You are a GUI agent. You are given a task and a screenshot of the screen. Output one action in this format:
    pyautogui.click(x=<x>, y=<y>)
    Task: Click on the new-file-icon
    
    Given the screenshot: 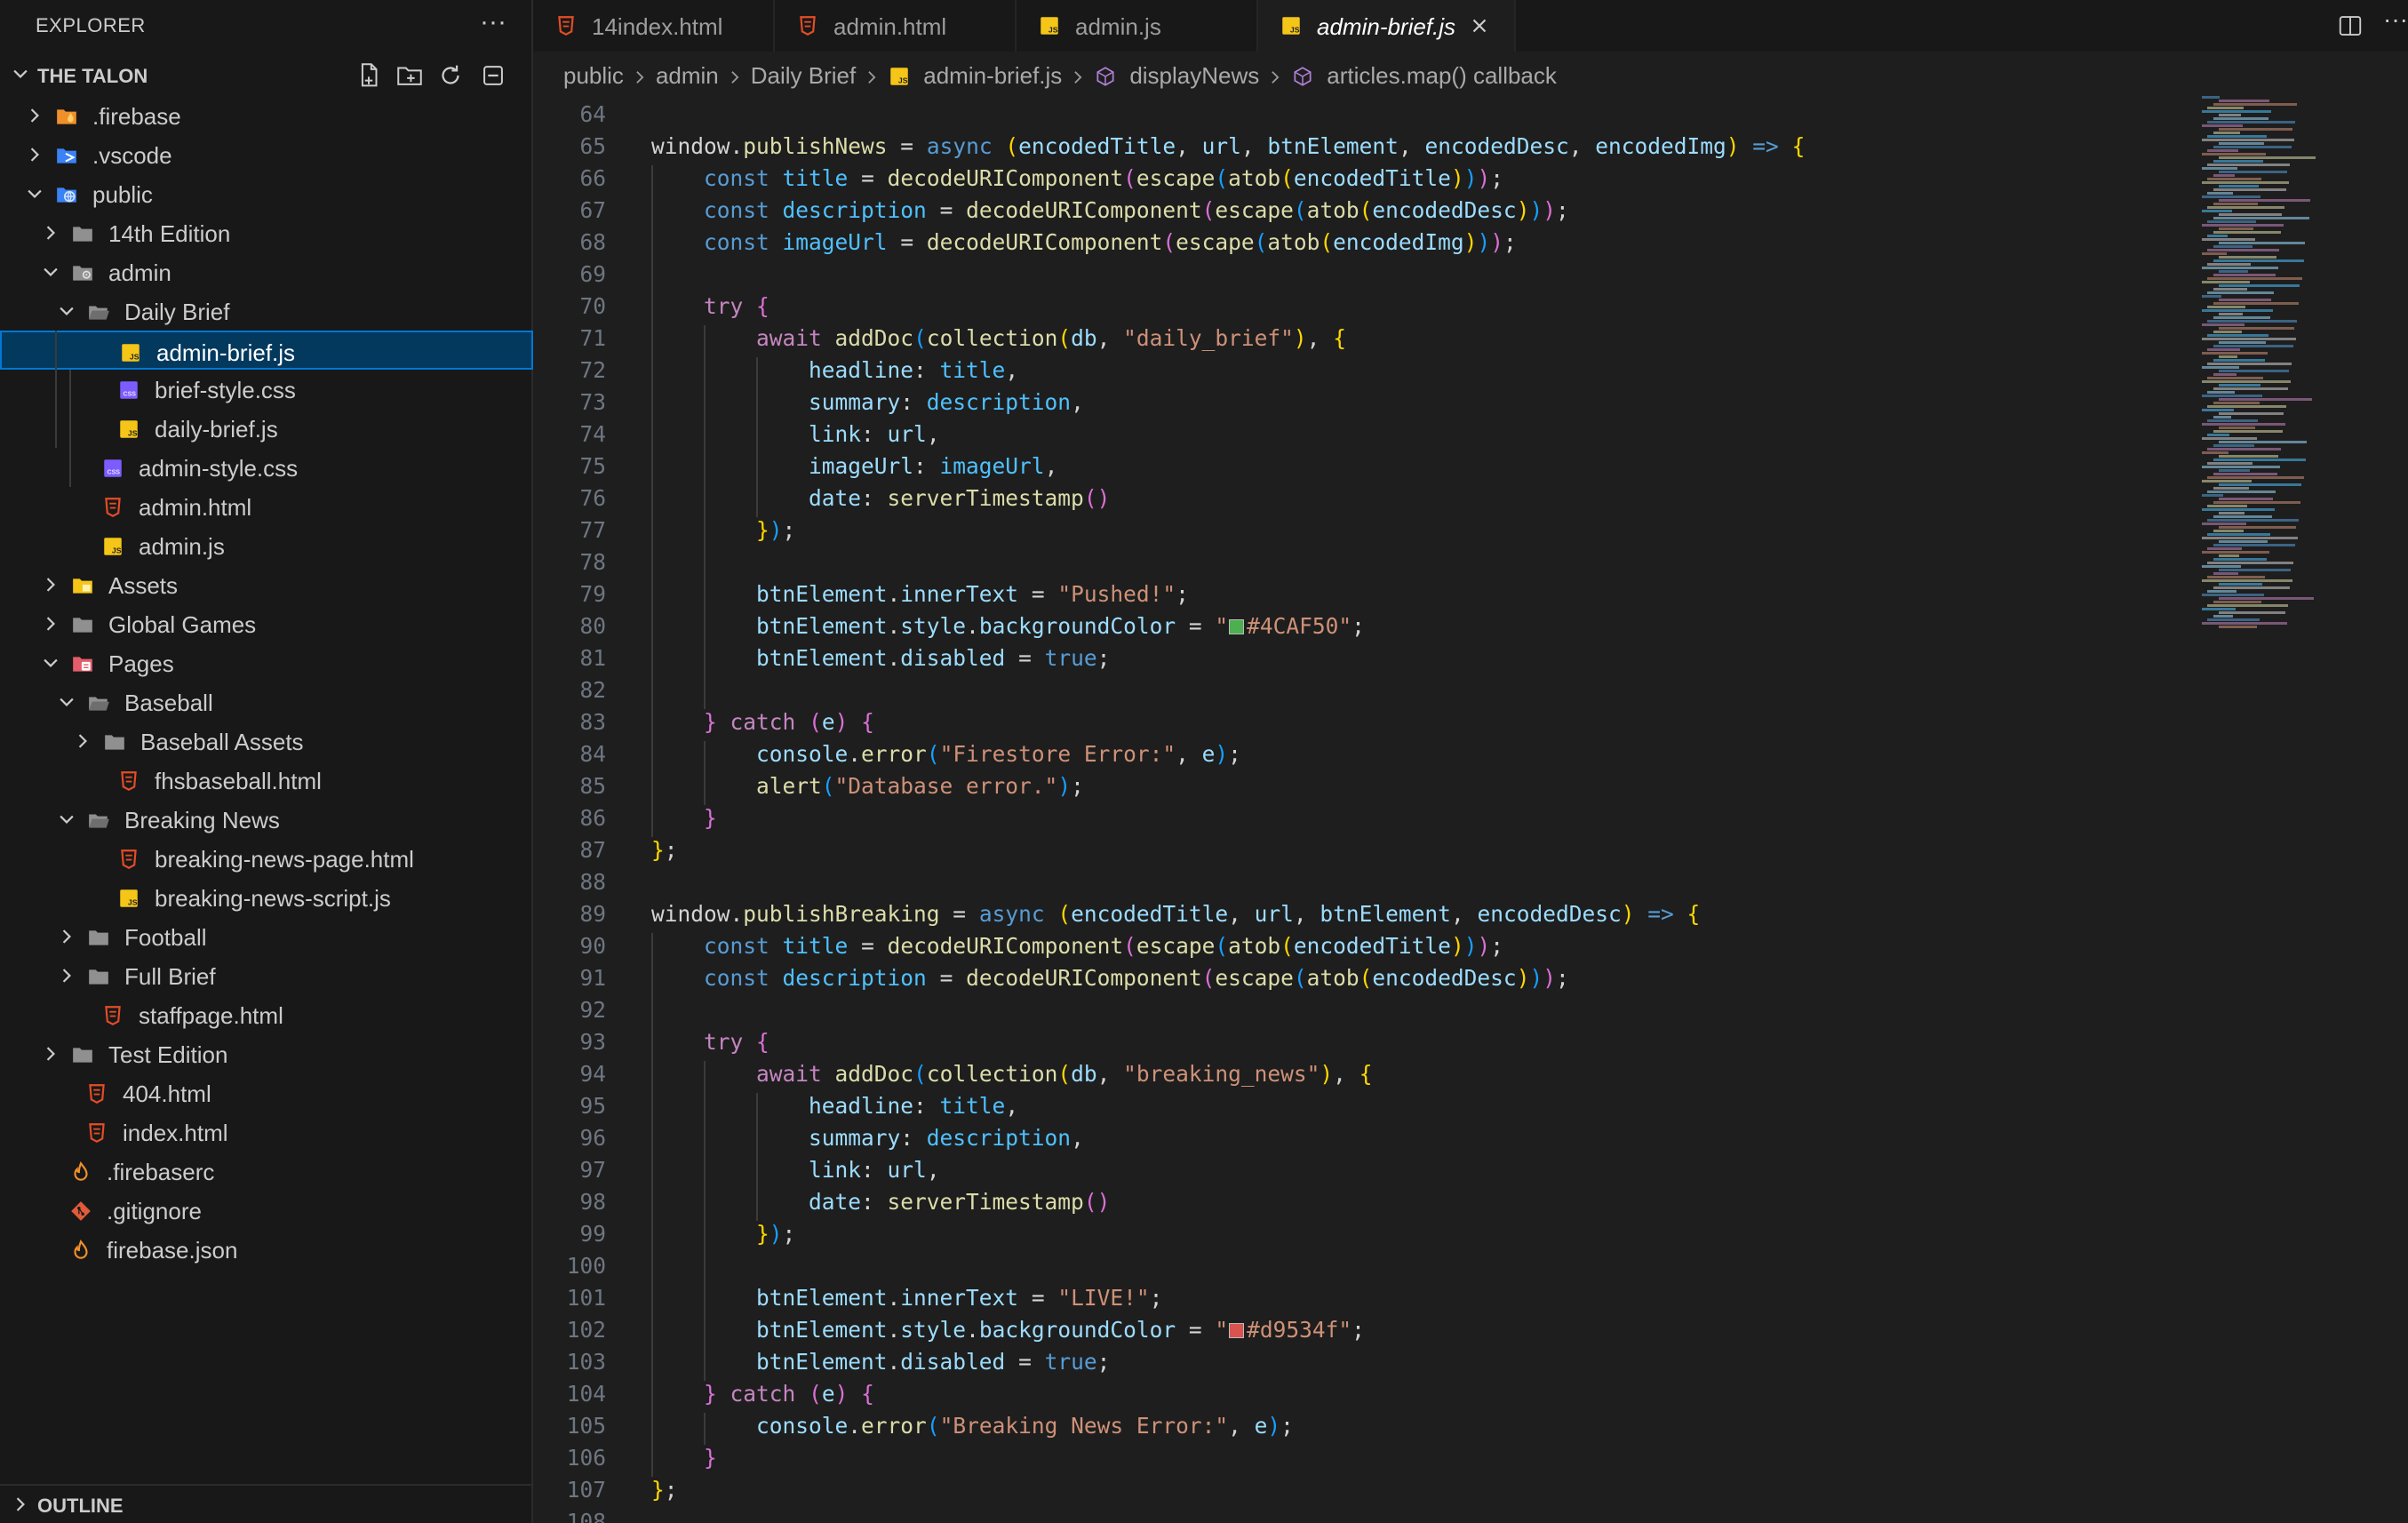 What is the action you would take?
    pyautogui.click(x=369, y=75)
    